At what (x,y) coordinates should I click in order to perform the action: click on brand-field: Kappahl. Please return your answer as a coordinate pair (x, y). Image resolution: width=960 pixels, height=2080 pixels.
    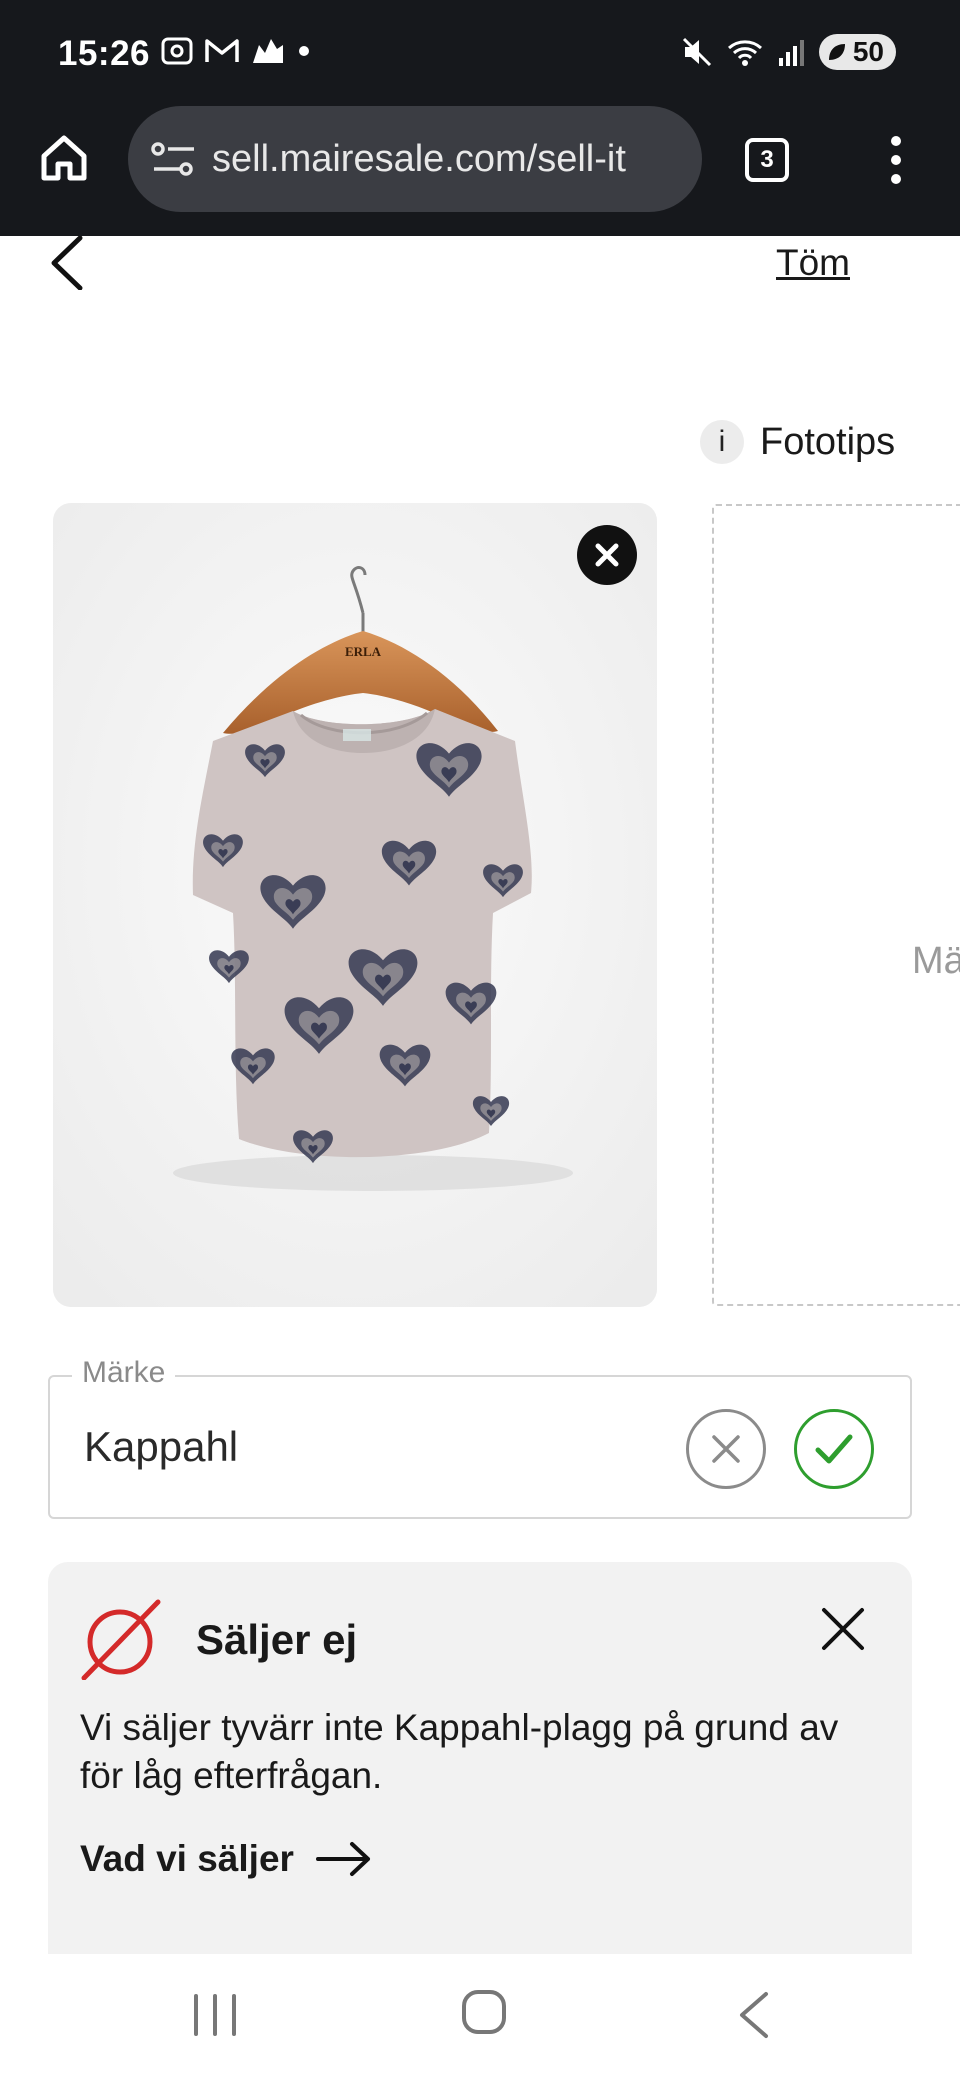
    Looking at the image, I should click on (480, 1447).